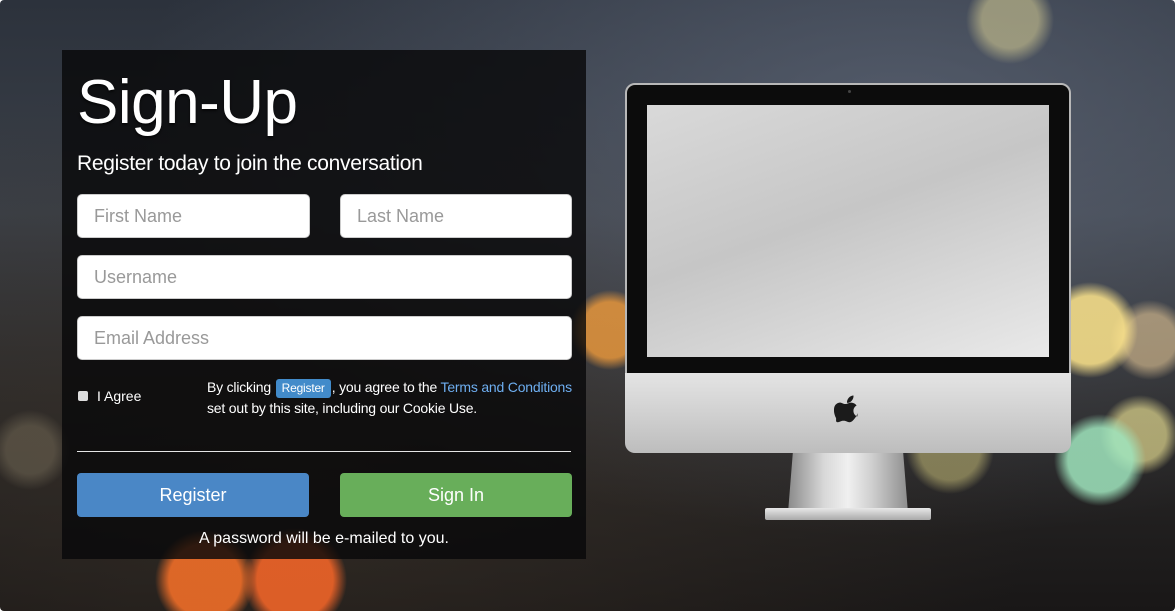 The image size is (1175, 611). I want to click on agree-checkbox-row: I Agree, so click(109, 396).